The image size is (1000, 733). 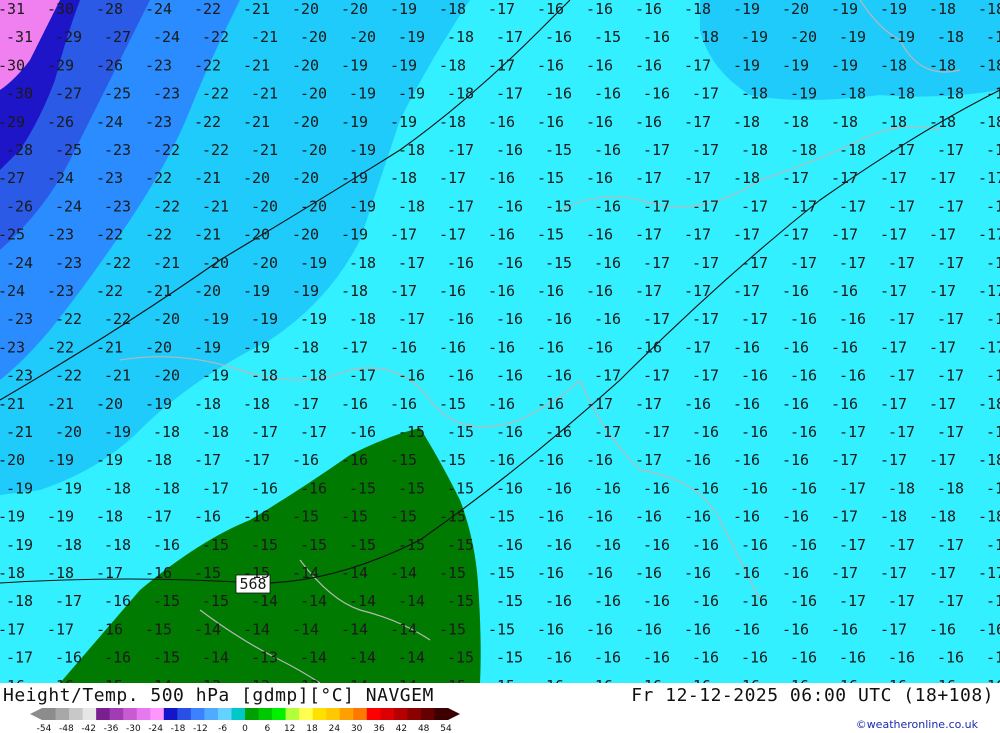 What do you see at coordinates (117, 37) in the screenshot?
I see `temperature-label: -27` at bounding box center [117, 37].